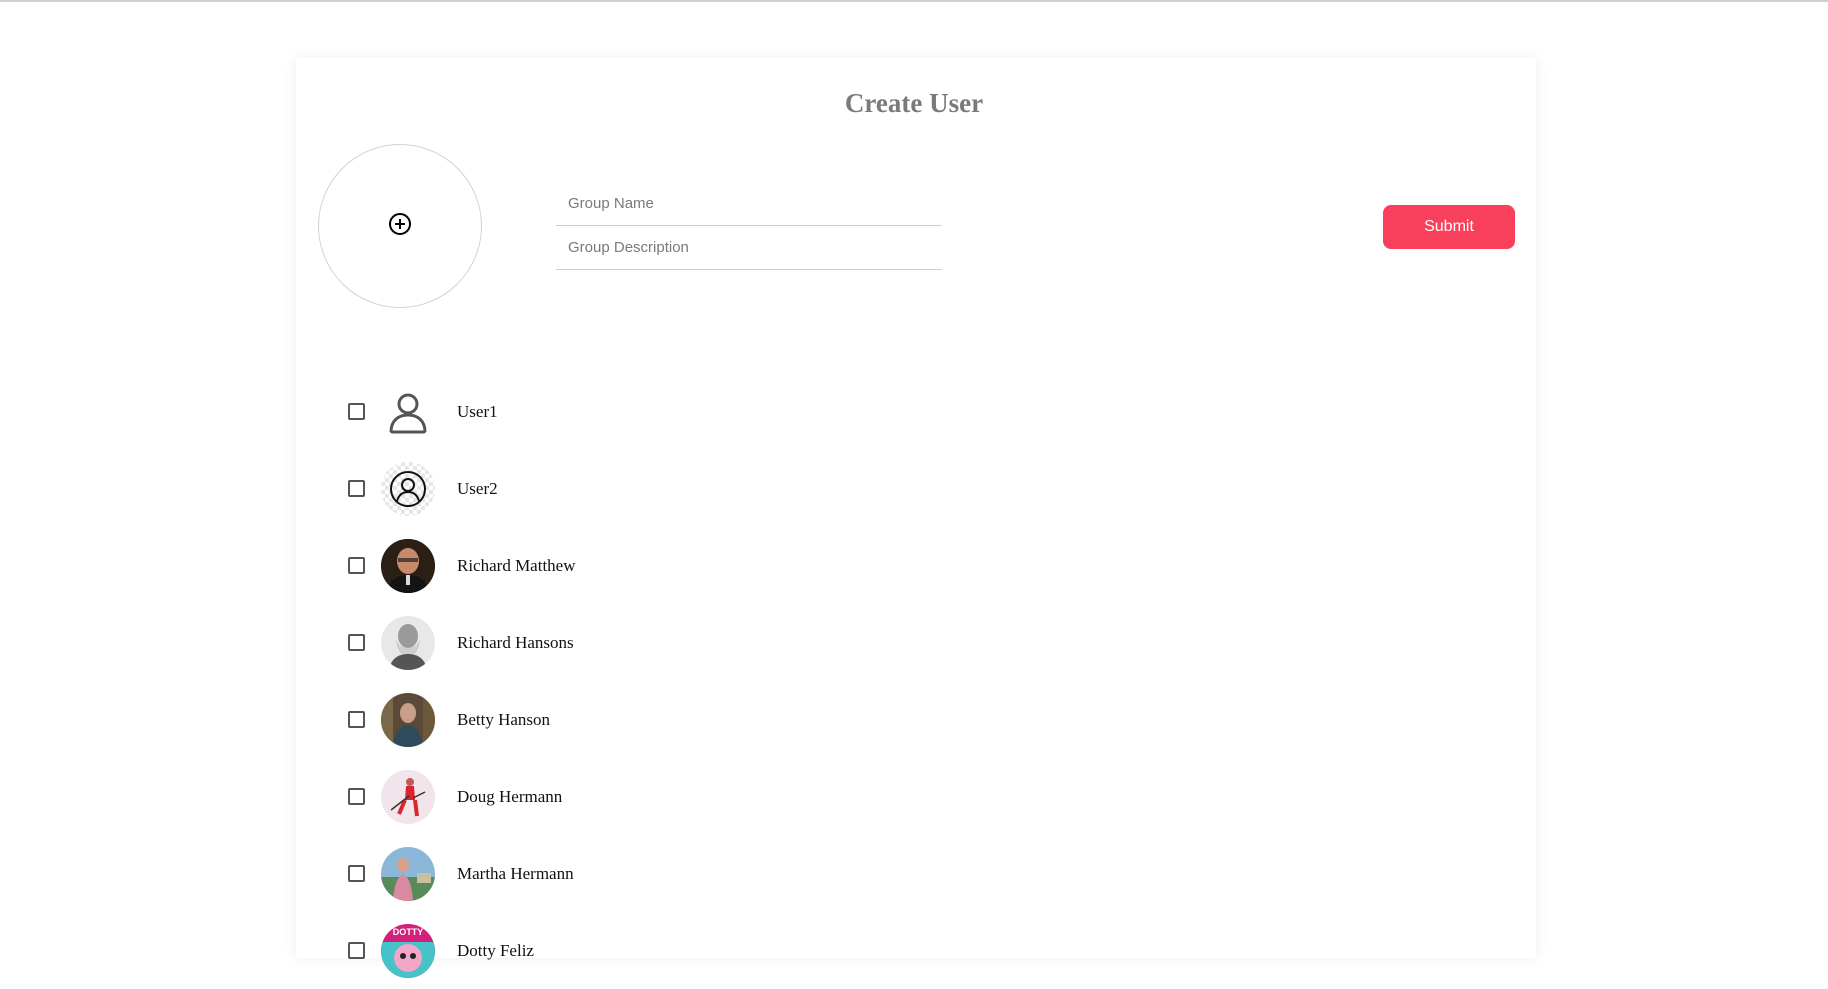 Image resolution: width=1828 pixels, height=989 pixels. Describe the element at coordinates (495, 950) in the screenshot. I see `user-name: Dotty Feliz` at that location.